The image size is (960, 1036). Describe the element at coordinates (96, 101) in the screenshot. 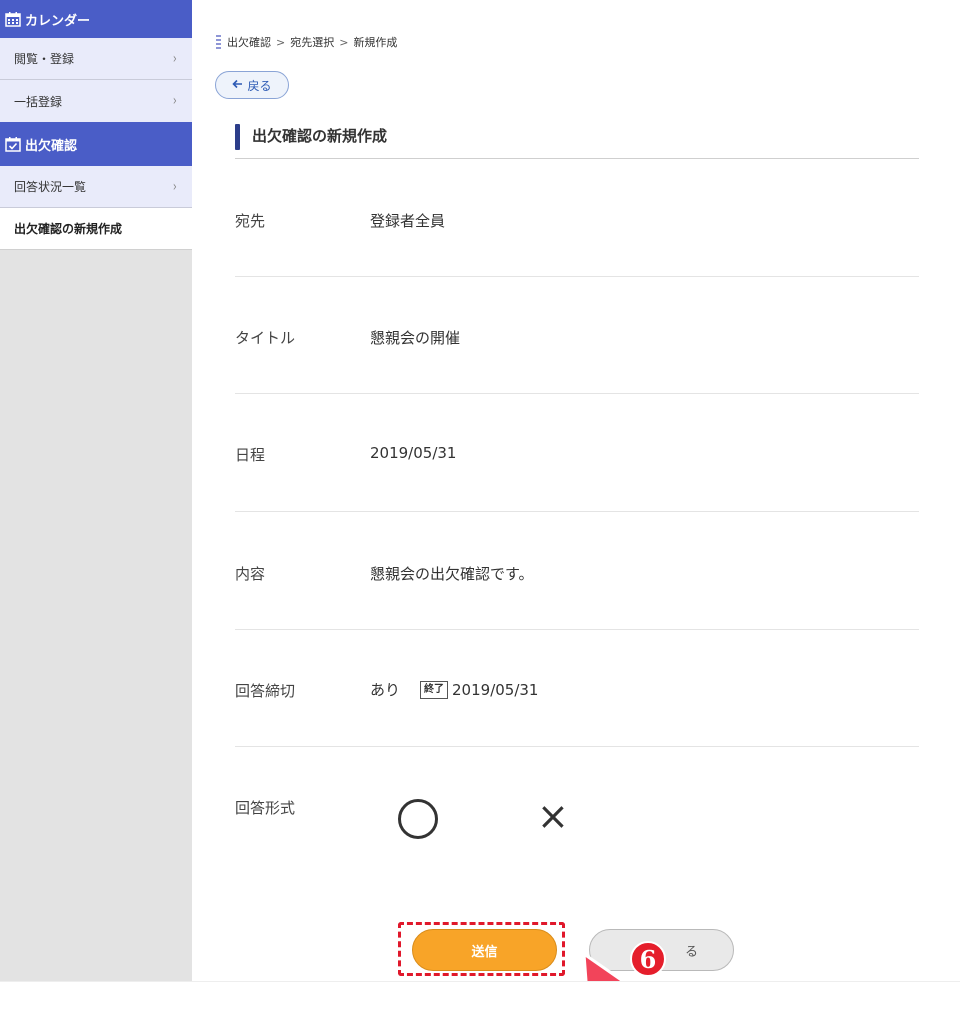

I see `sidebar-item-bulk-register: 一括登録 ›` at that location.